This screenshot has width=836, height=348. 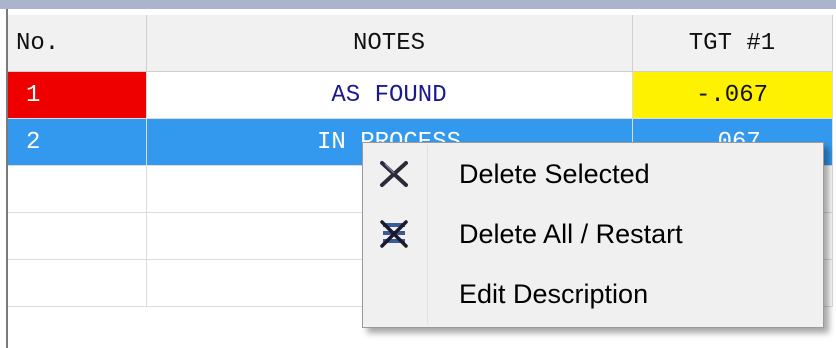 What do you see at coordinates (394, 174) in the screenshot?
I see `delete-x-icon` at bounding box center [394, 174].